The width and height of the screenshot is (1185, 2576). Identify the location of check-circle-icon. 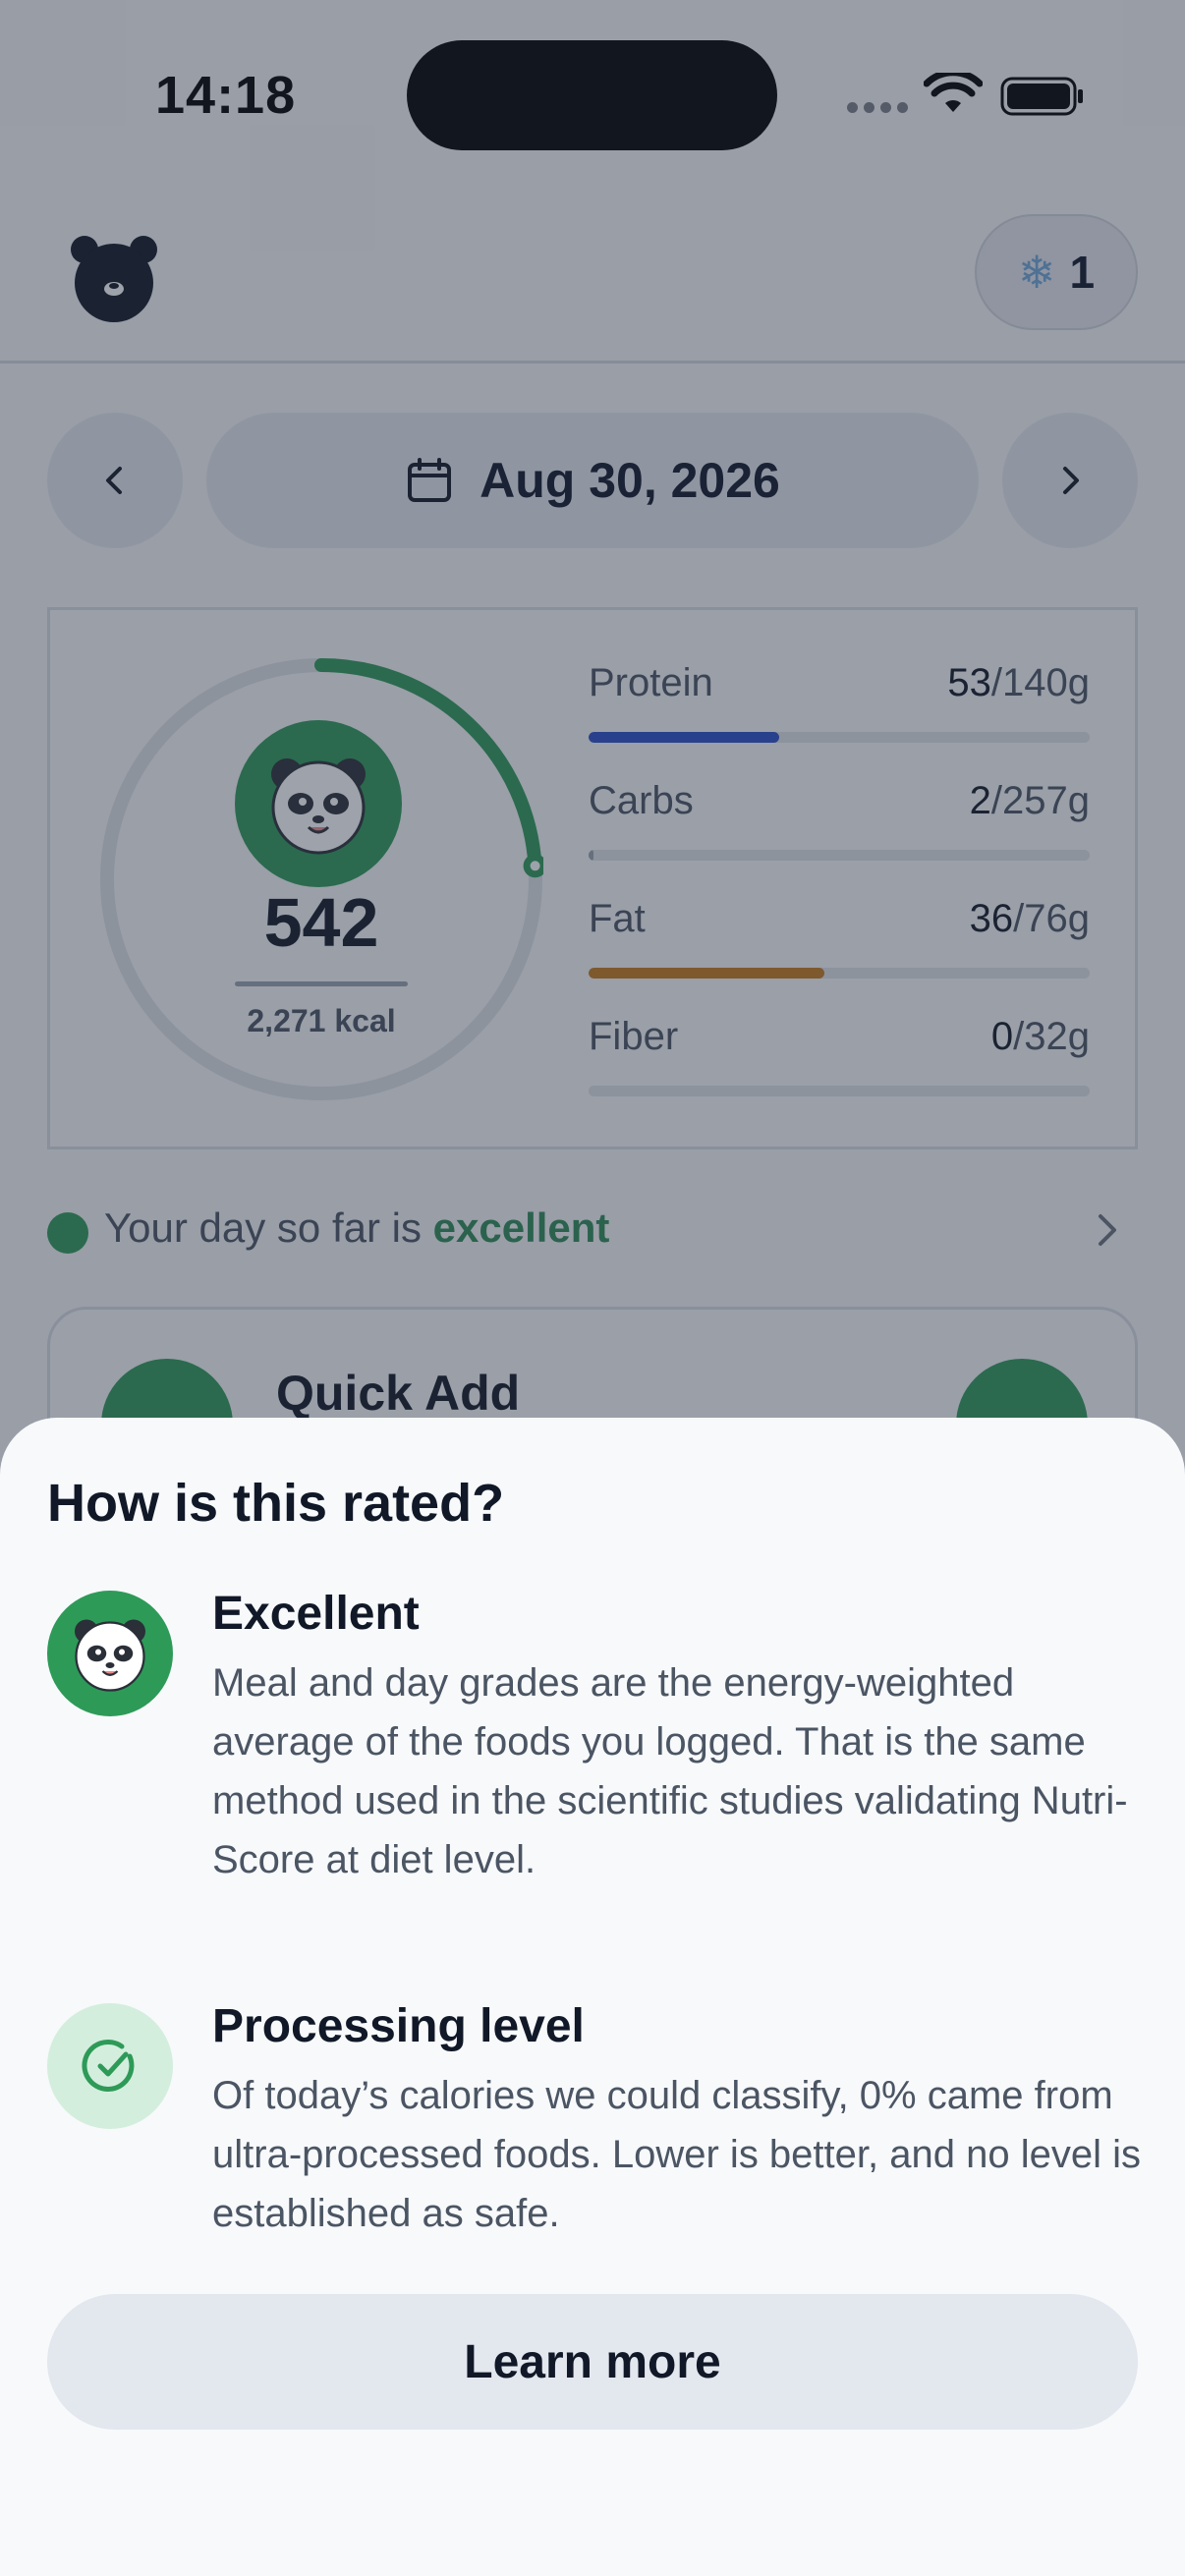
(110, 2066).